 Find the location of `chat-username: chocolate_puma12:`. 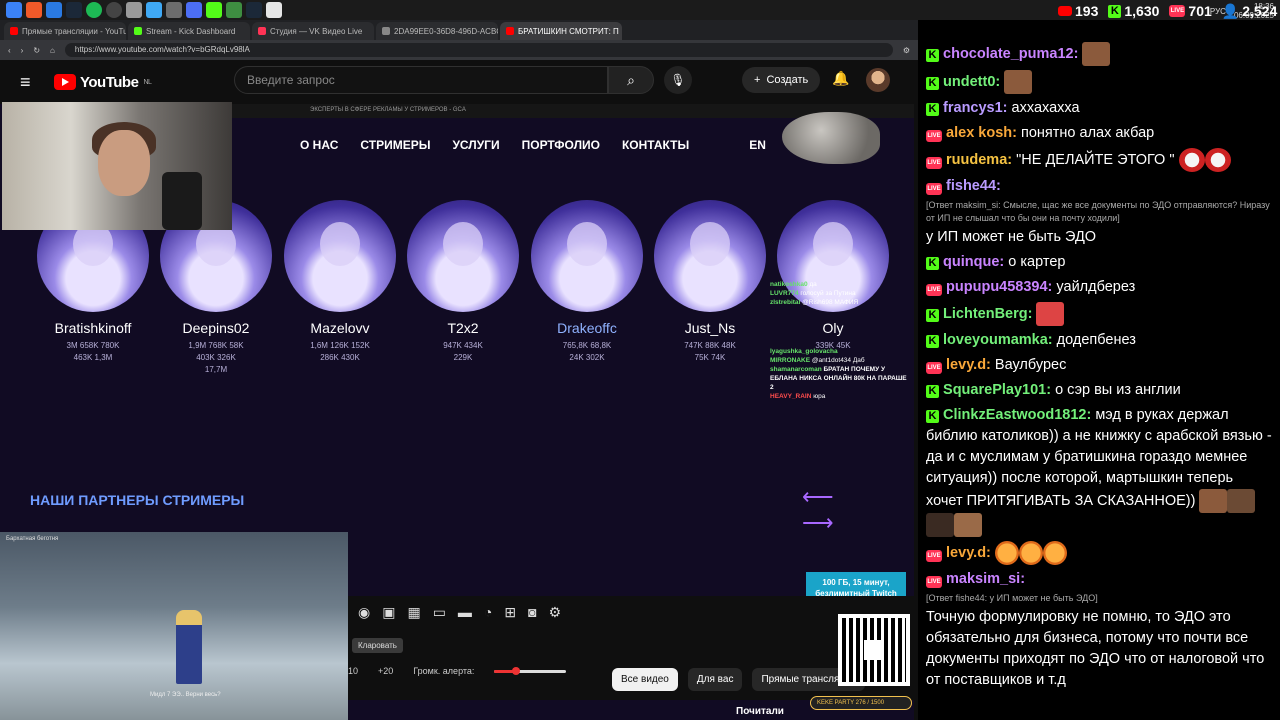

chat-username: chocolate_puma12: is located at coordinates (1010, 54).